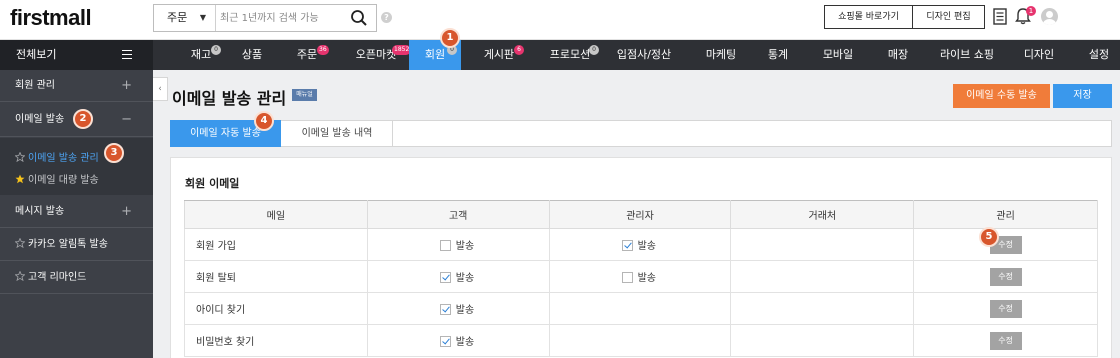  I want to click on sidebar-section-member: 회원 관리 +, so click(76, 86).